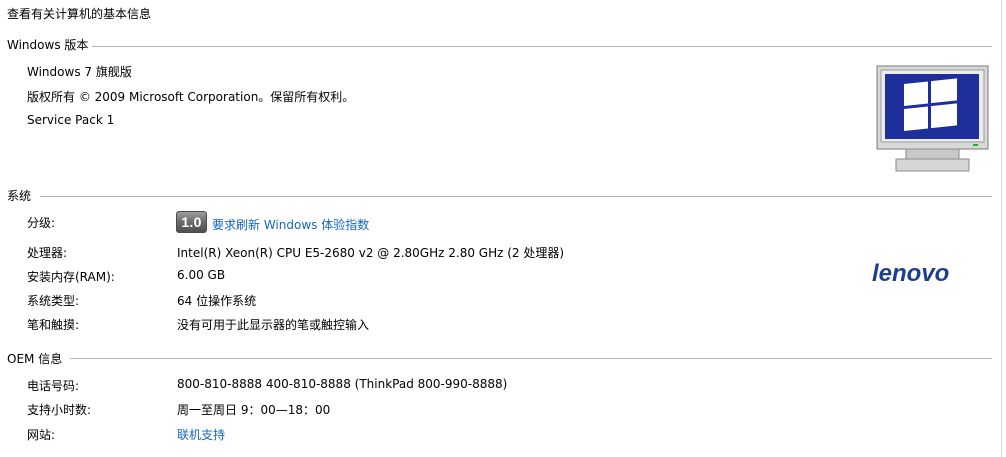 Image resolution: width=1006 pixels, height=457 pixels. I want to click on page-title: 查看有关计算机的基本信息, so click(79, 14).